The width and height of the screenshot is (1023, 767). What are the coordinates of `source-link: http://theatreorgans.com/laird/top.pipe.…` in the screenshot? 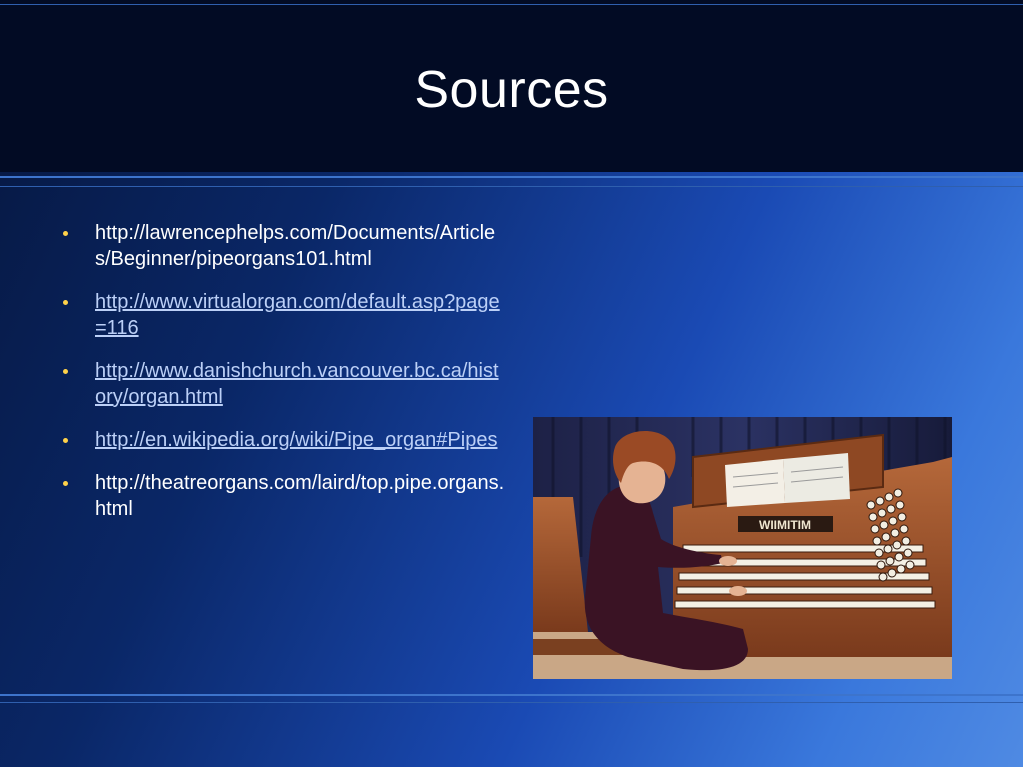 It's located at (299, 496).